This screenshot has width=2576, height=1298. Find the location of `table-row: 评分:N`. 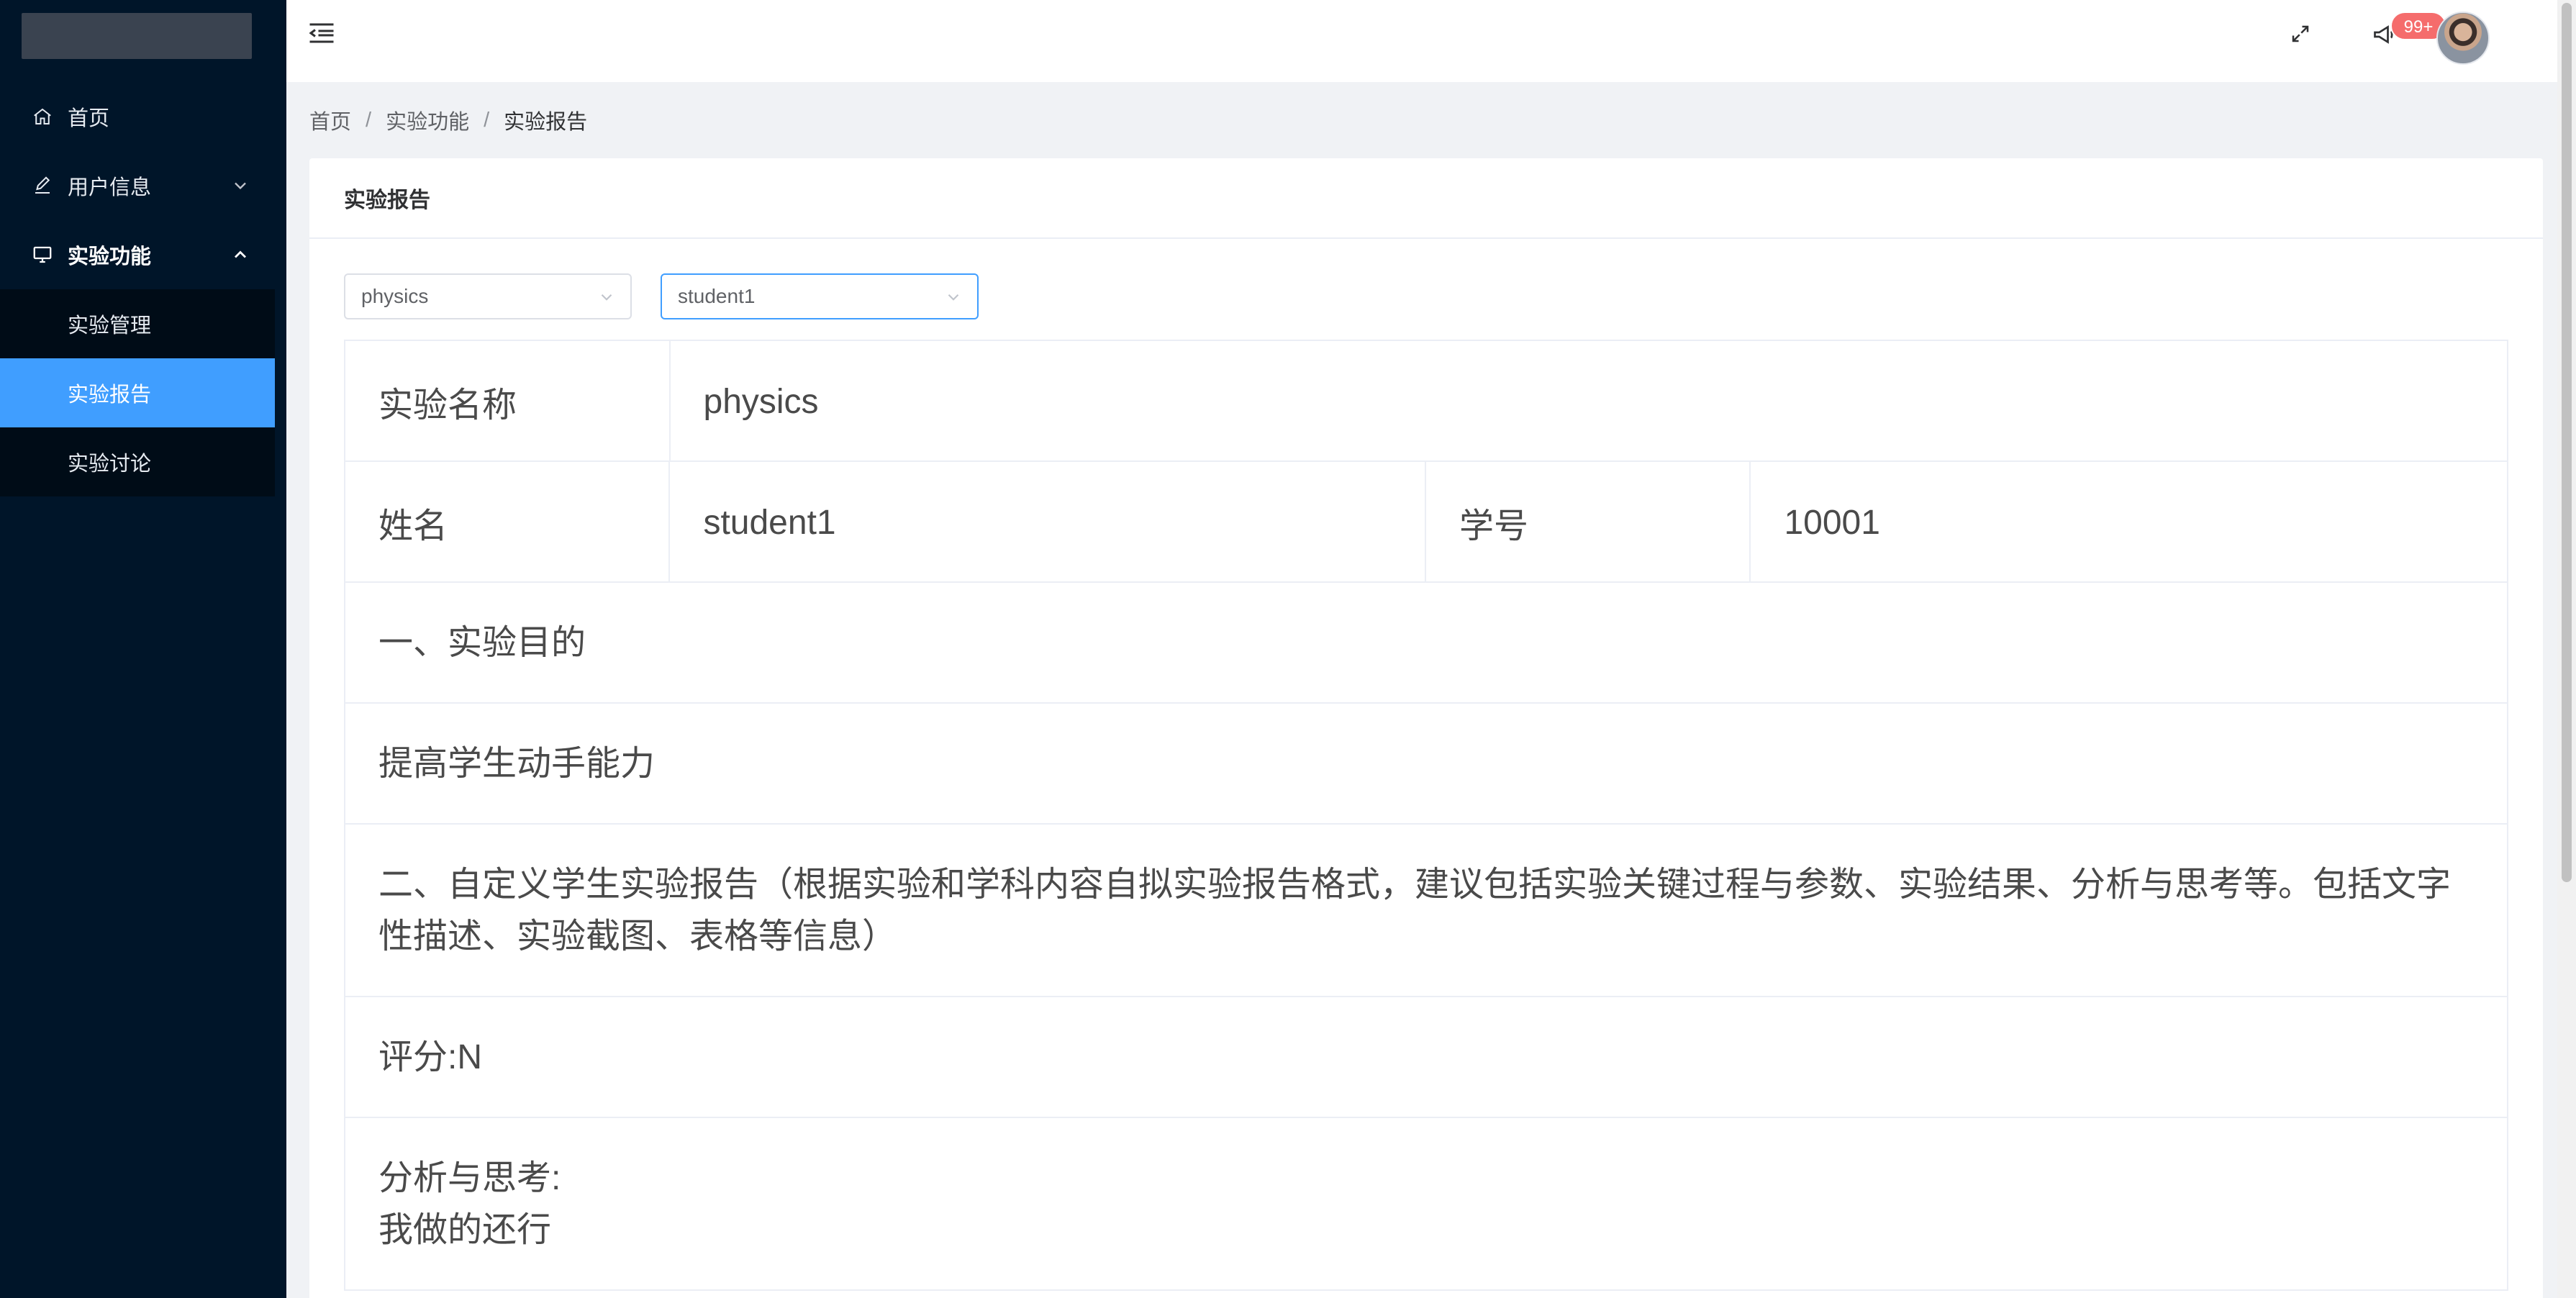

table-row: 评分:N is located at coordinates (1426, 1057).